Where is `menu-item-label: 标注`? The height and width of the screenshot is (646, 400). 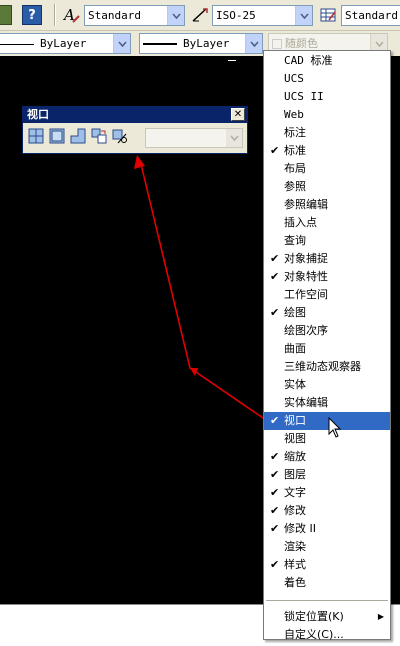 menu-item-label: 标注 is located at coordinates (295, 132).